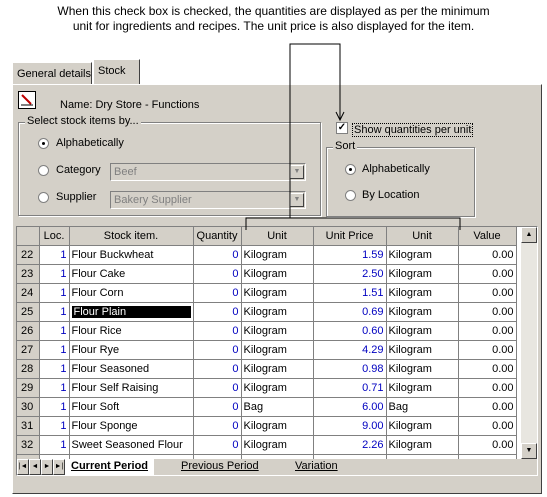 The width and height of the screenshot is (547, 497). I want to click on callout-bracket, so click(353, 223).